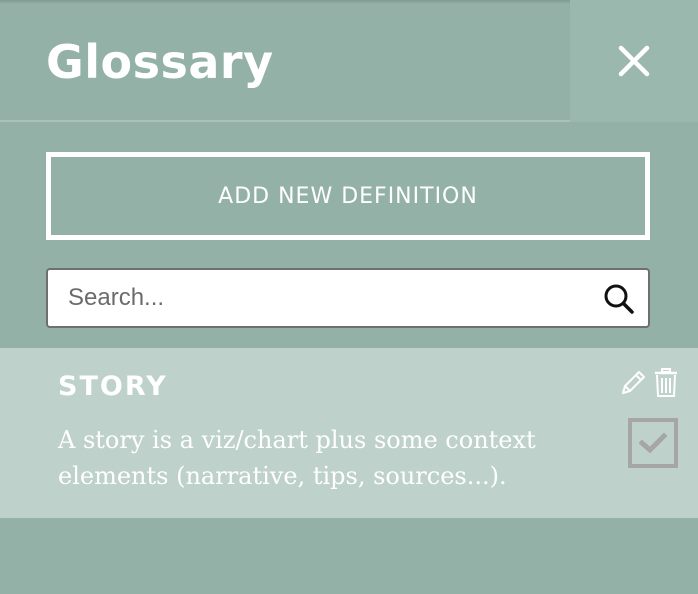  What do you see at coordinates (328, 298) in the screenshot?
I see `search-input` at bounding box center [328, 298].